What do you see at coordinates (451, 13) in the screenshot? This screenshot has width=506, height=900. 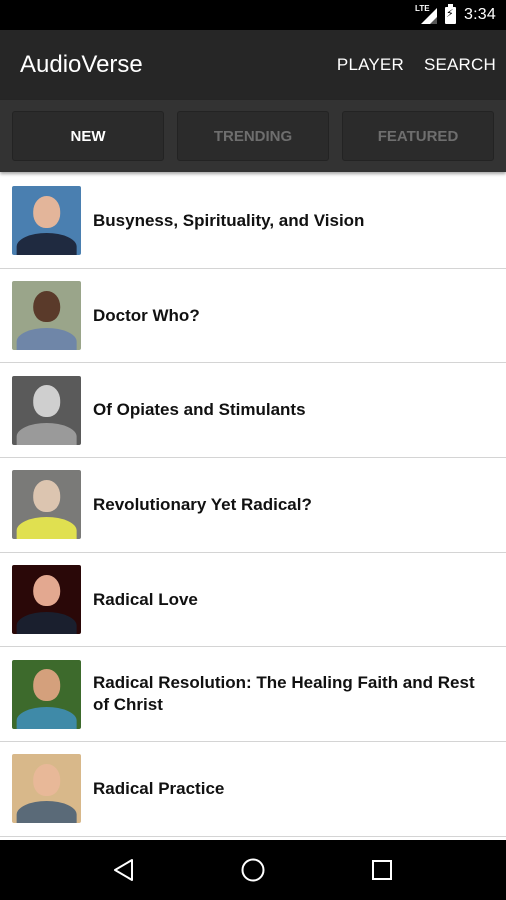 I see `battery-icon: ⚡` at bounding box center [451, 13].